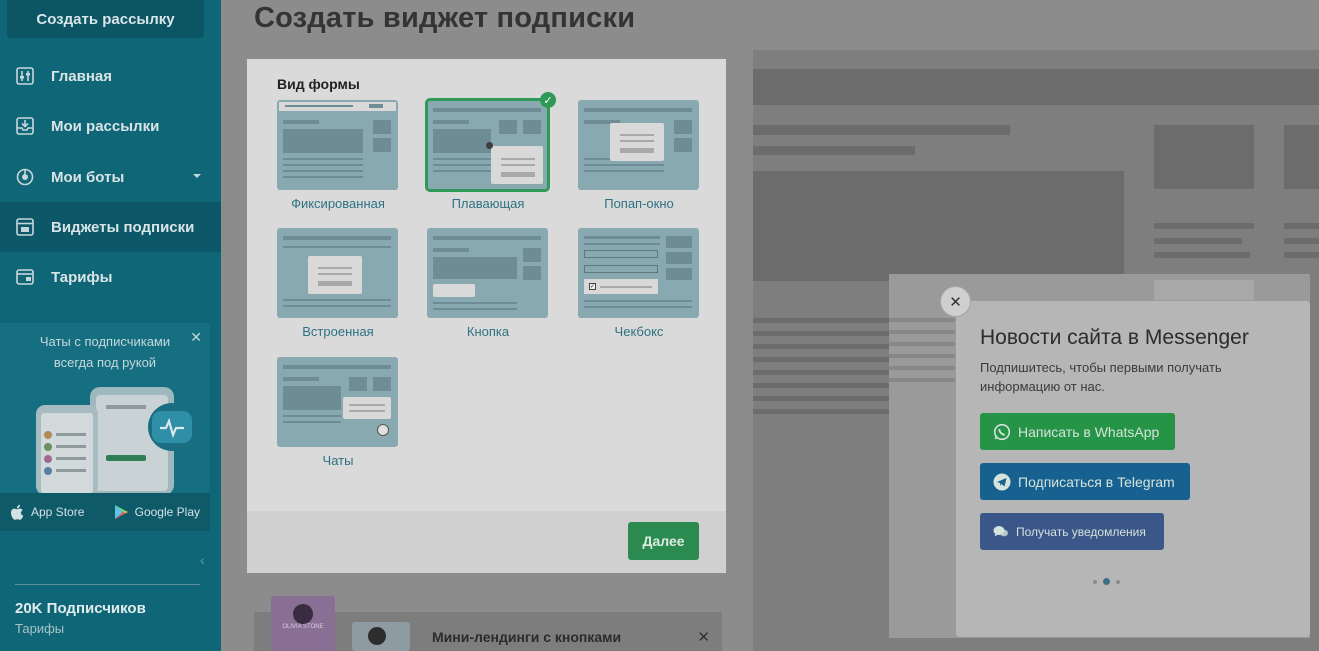 Image resolution: width=1319 pixels, height=651 pixels. What do you see at coordinates (116, 440) in the screenshot?
I see `phone-illustration` at bounding box center [116, 440].